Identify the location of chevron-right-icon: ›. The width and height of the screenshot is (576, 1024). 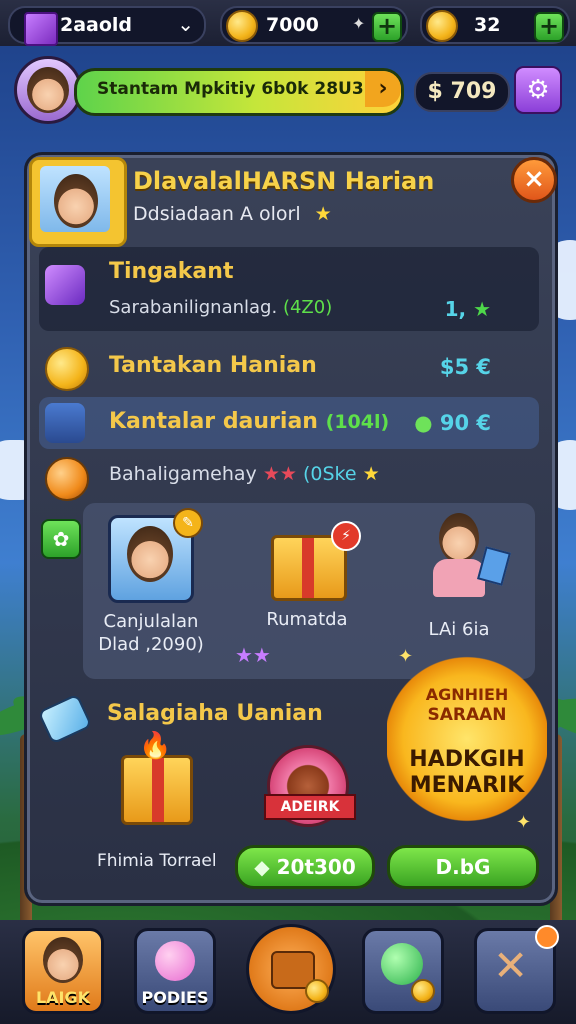
(383, 89).